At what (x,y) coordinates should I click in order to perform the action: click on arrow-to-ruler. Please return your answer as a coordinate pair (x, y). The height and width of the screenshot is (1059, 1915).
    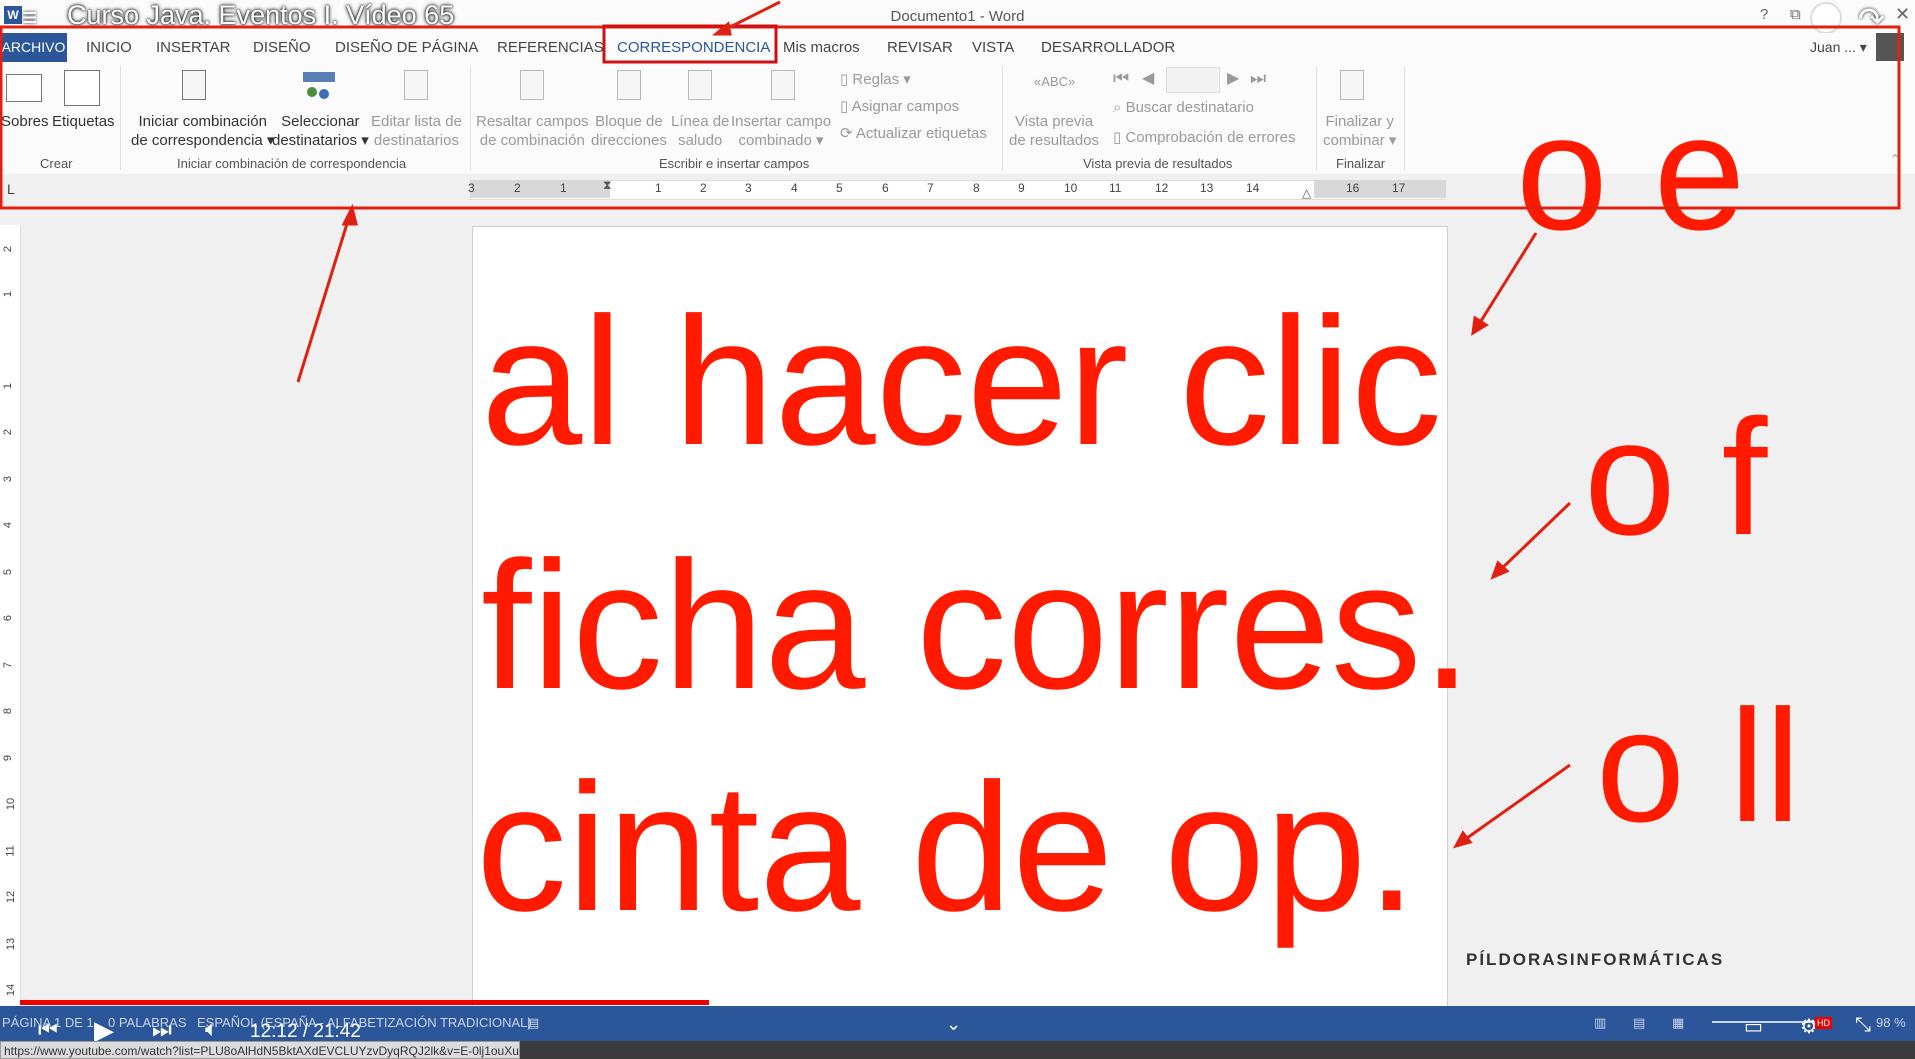
    Looking at the image, I should click on (324, 298).